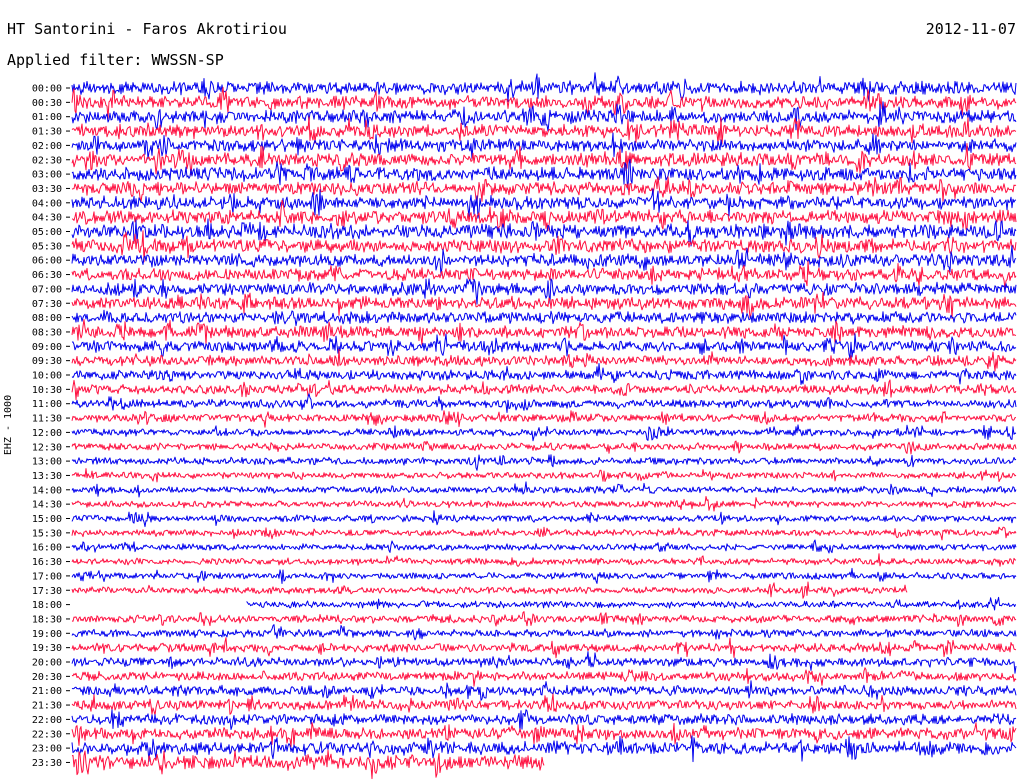  I want to click on time-tick-label: 12:30, so click(47, 447).